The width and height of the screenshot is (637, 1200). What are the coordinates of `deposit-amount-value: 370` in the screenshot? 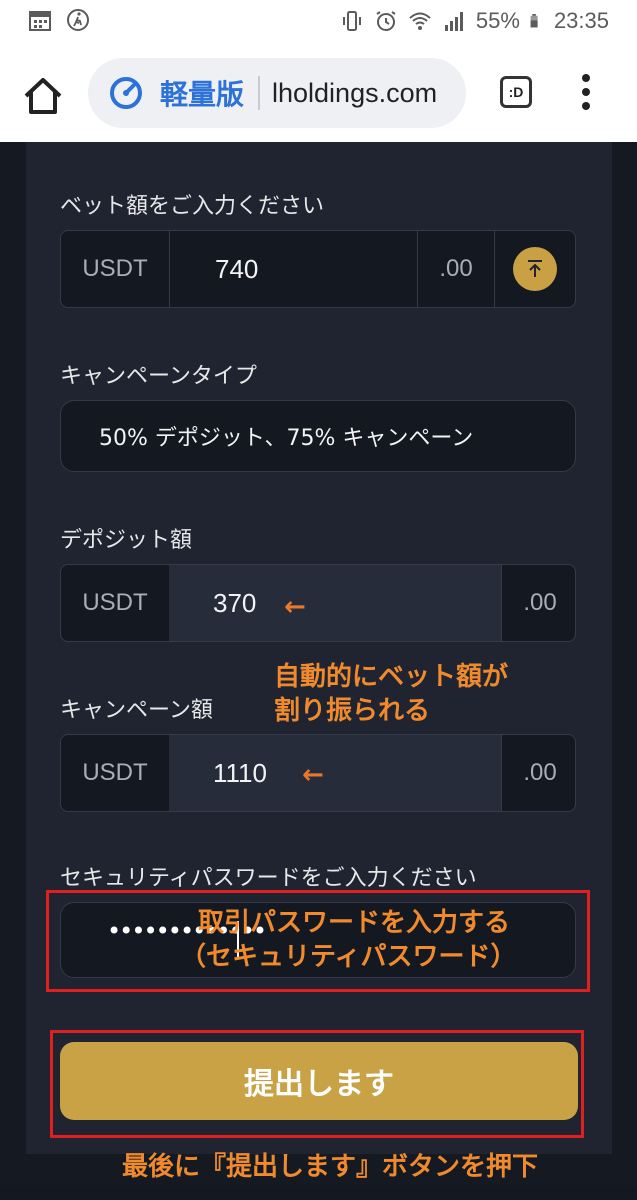 It's located at (335, 603).